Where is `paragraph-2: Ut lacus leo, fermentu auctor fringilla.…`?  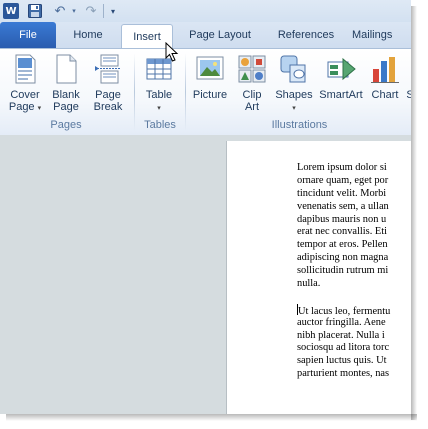 paragraph-2: Ut lacus leo, fermentu auctor fringilla.… is located at coordinates (354, 342).